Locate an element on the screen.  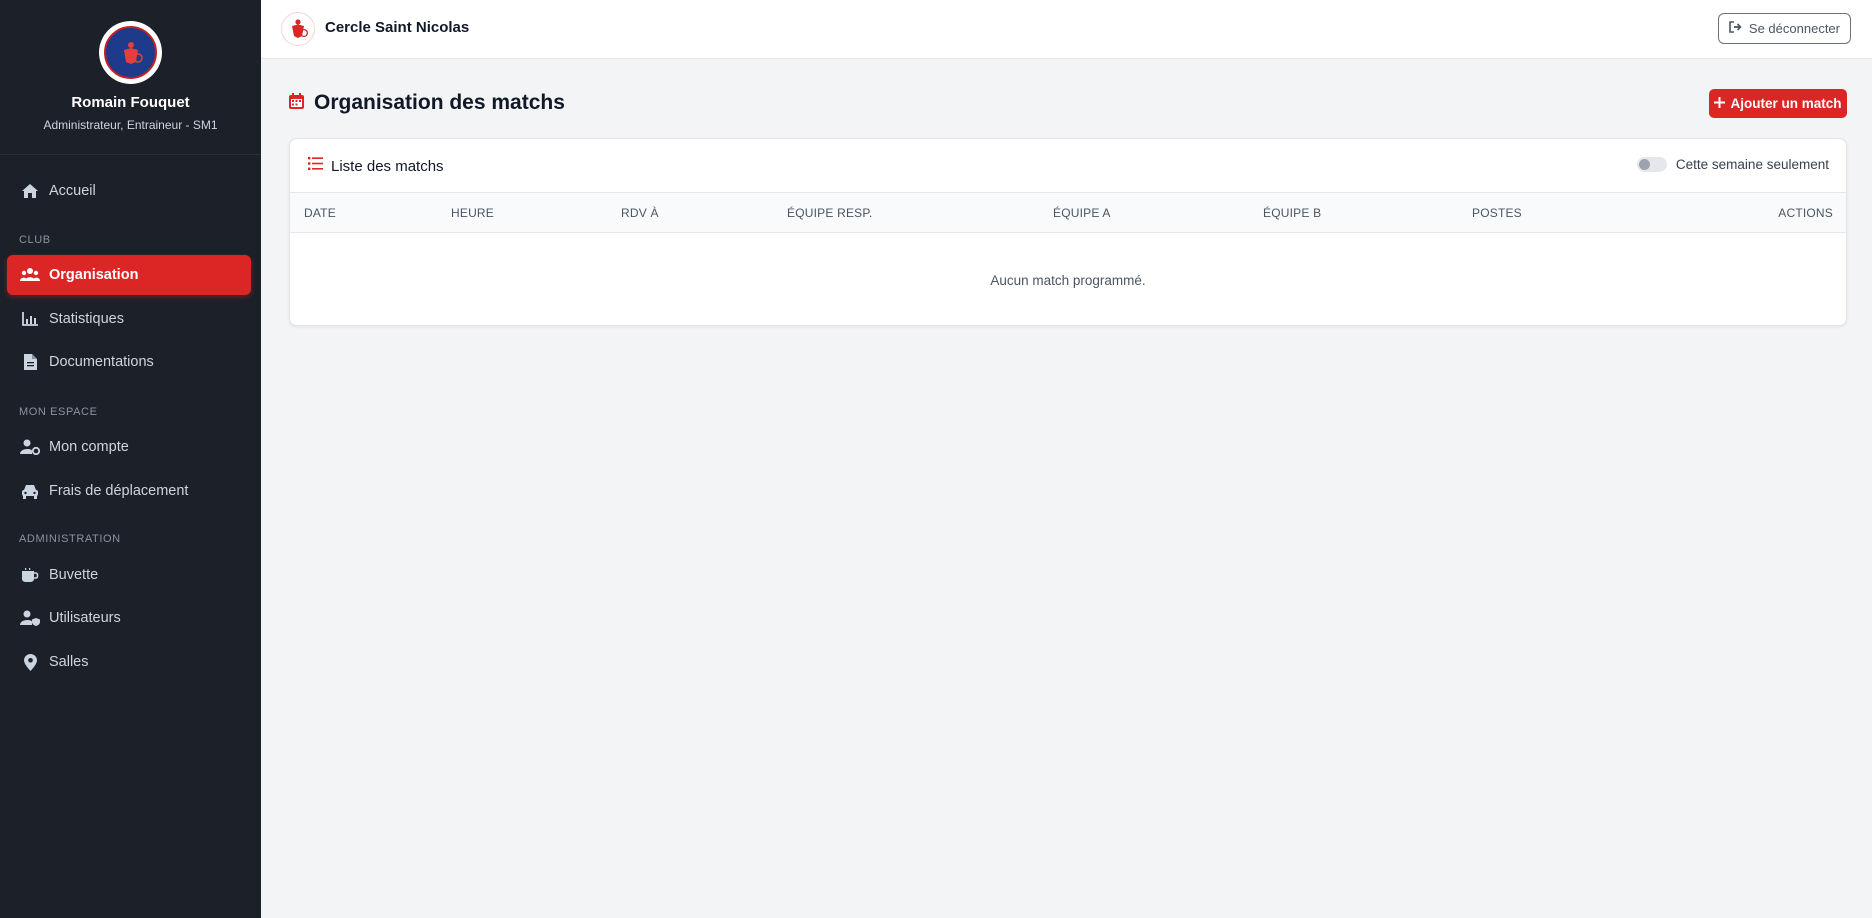
sidebar-item-label: Statistiques is located at coordinates (86, 319).